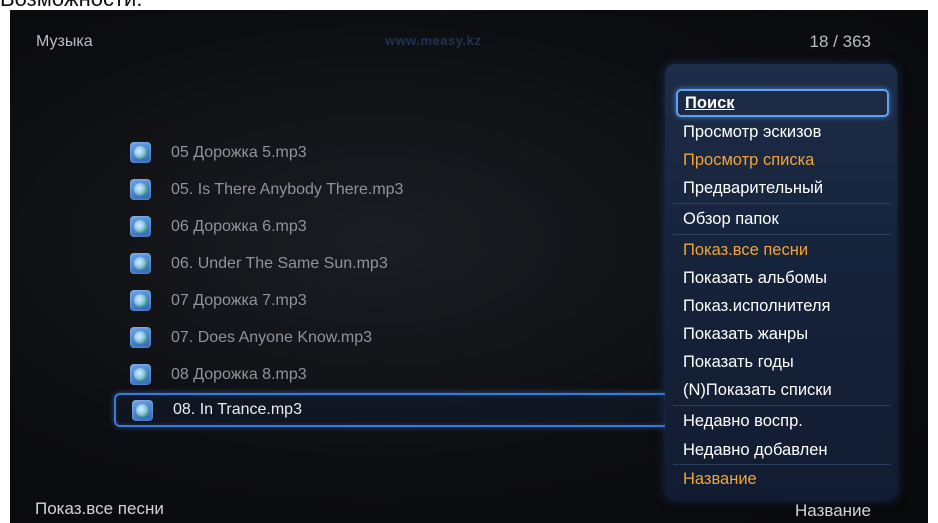 The image size is (938, 523). What do you see at coordinates (787, 132) in the screenshot?
I see `menu-item-thumbnails: Просмотр эскизов` at bounding box center [787, 132].